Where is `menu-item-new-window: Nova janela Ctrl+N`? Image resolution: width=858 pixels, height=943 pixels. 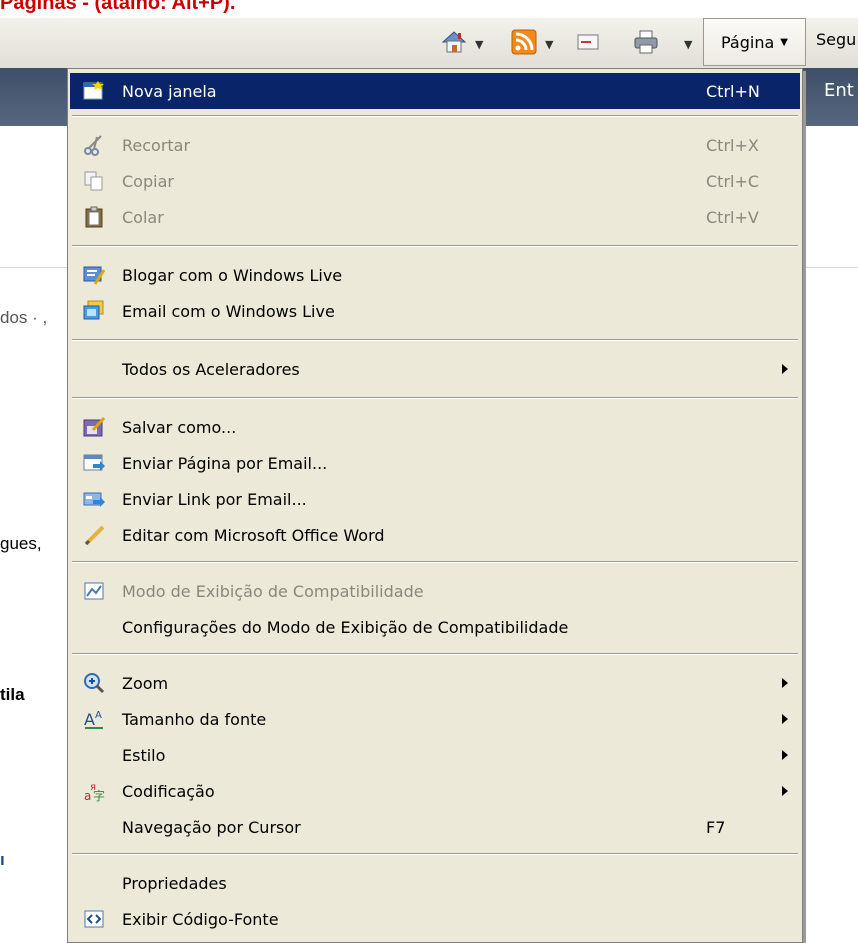 menu-item-new-window: Nova janela Ctrl+N is located at coordinates (435, 91).